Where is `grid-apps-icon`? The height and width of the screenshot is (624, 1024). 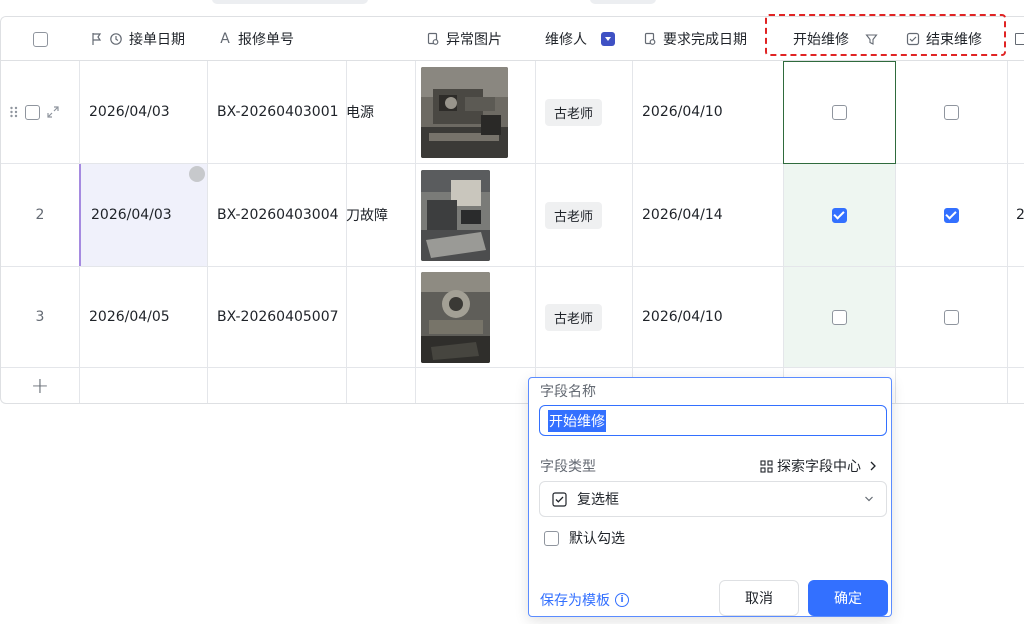 grid-apps-icon is located at coordinates (766, 466).